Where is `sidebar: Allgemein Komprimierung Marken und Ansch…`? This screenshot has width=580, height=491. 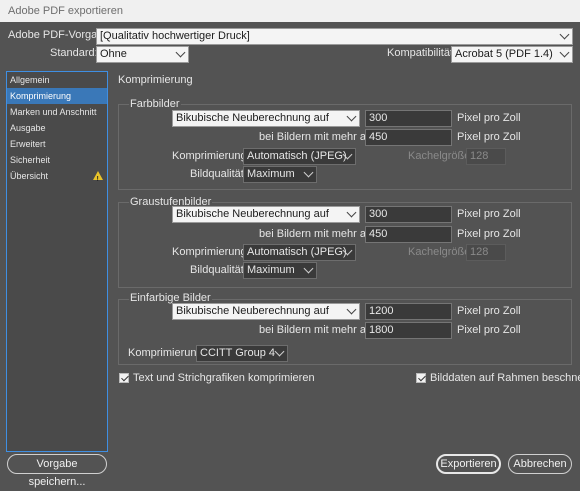 sidebar: Allgemein Komprimierung Marken und Ansch… is located at coordinates (57, 261).